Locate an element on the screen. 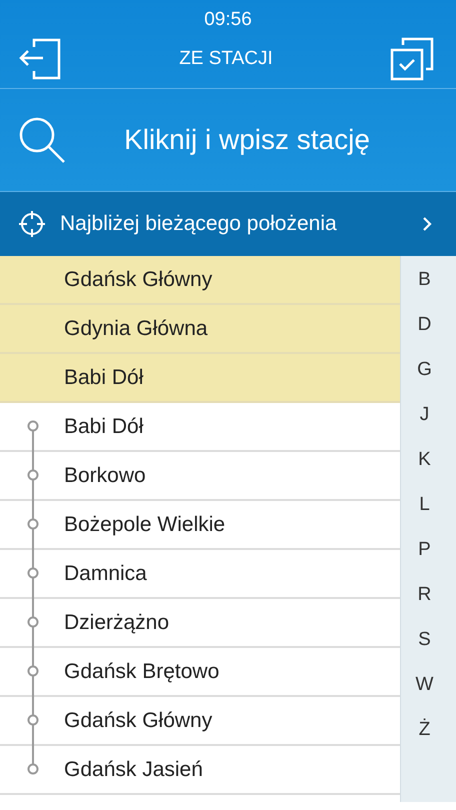  station-item: Gdańsk Jasień is located at coordinates (200, 770).